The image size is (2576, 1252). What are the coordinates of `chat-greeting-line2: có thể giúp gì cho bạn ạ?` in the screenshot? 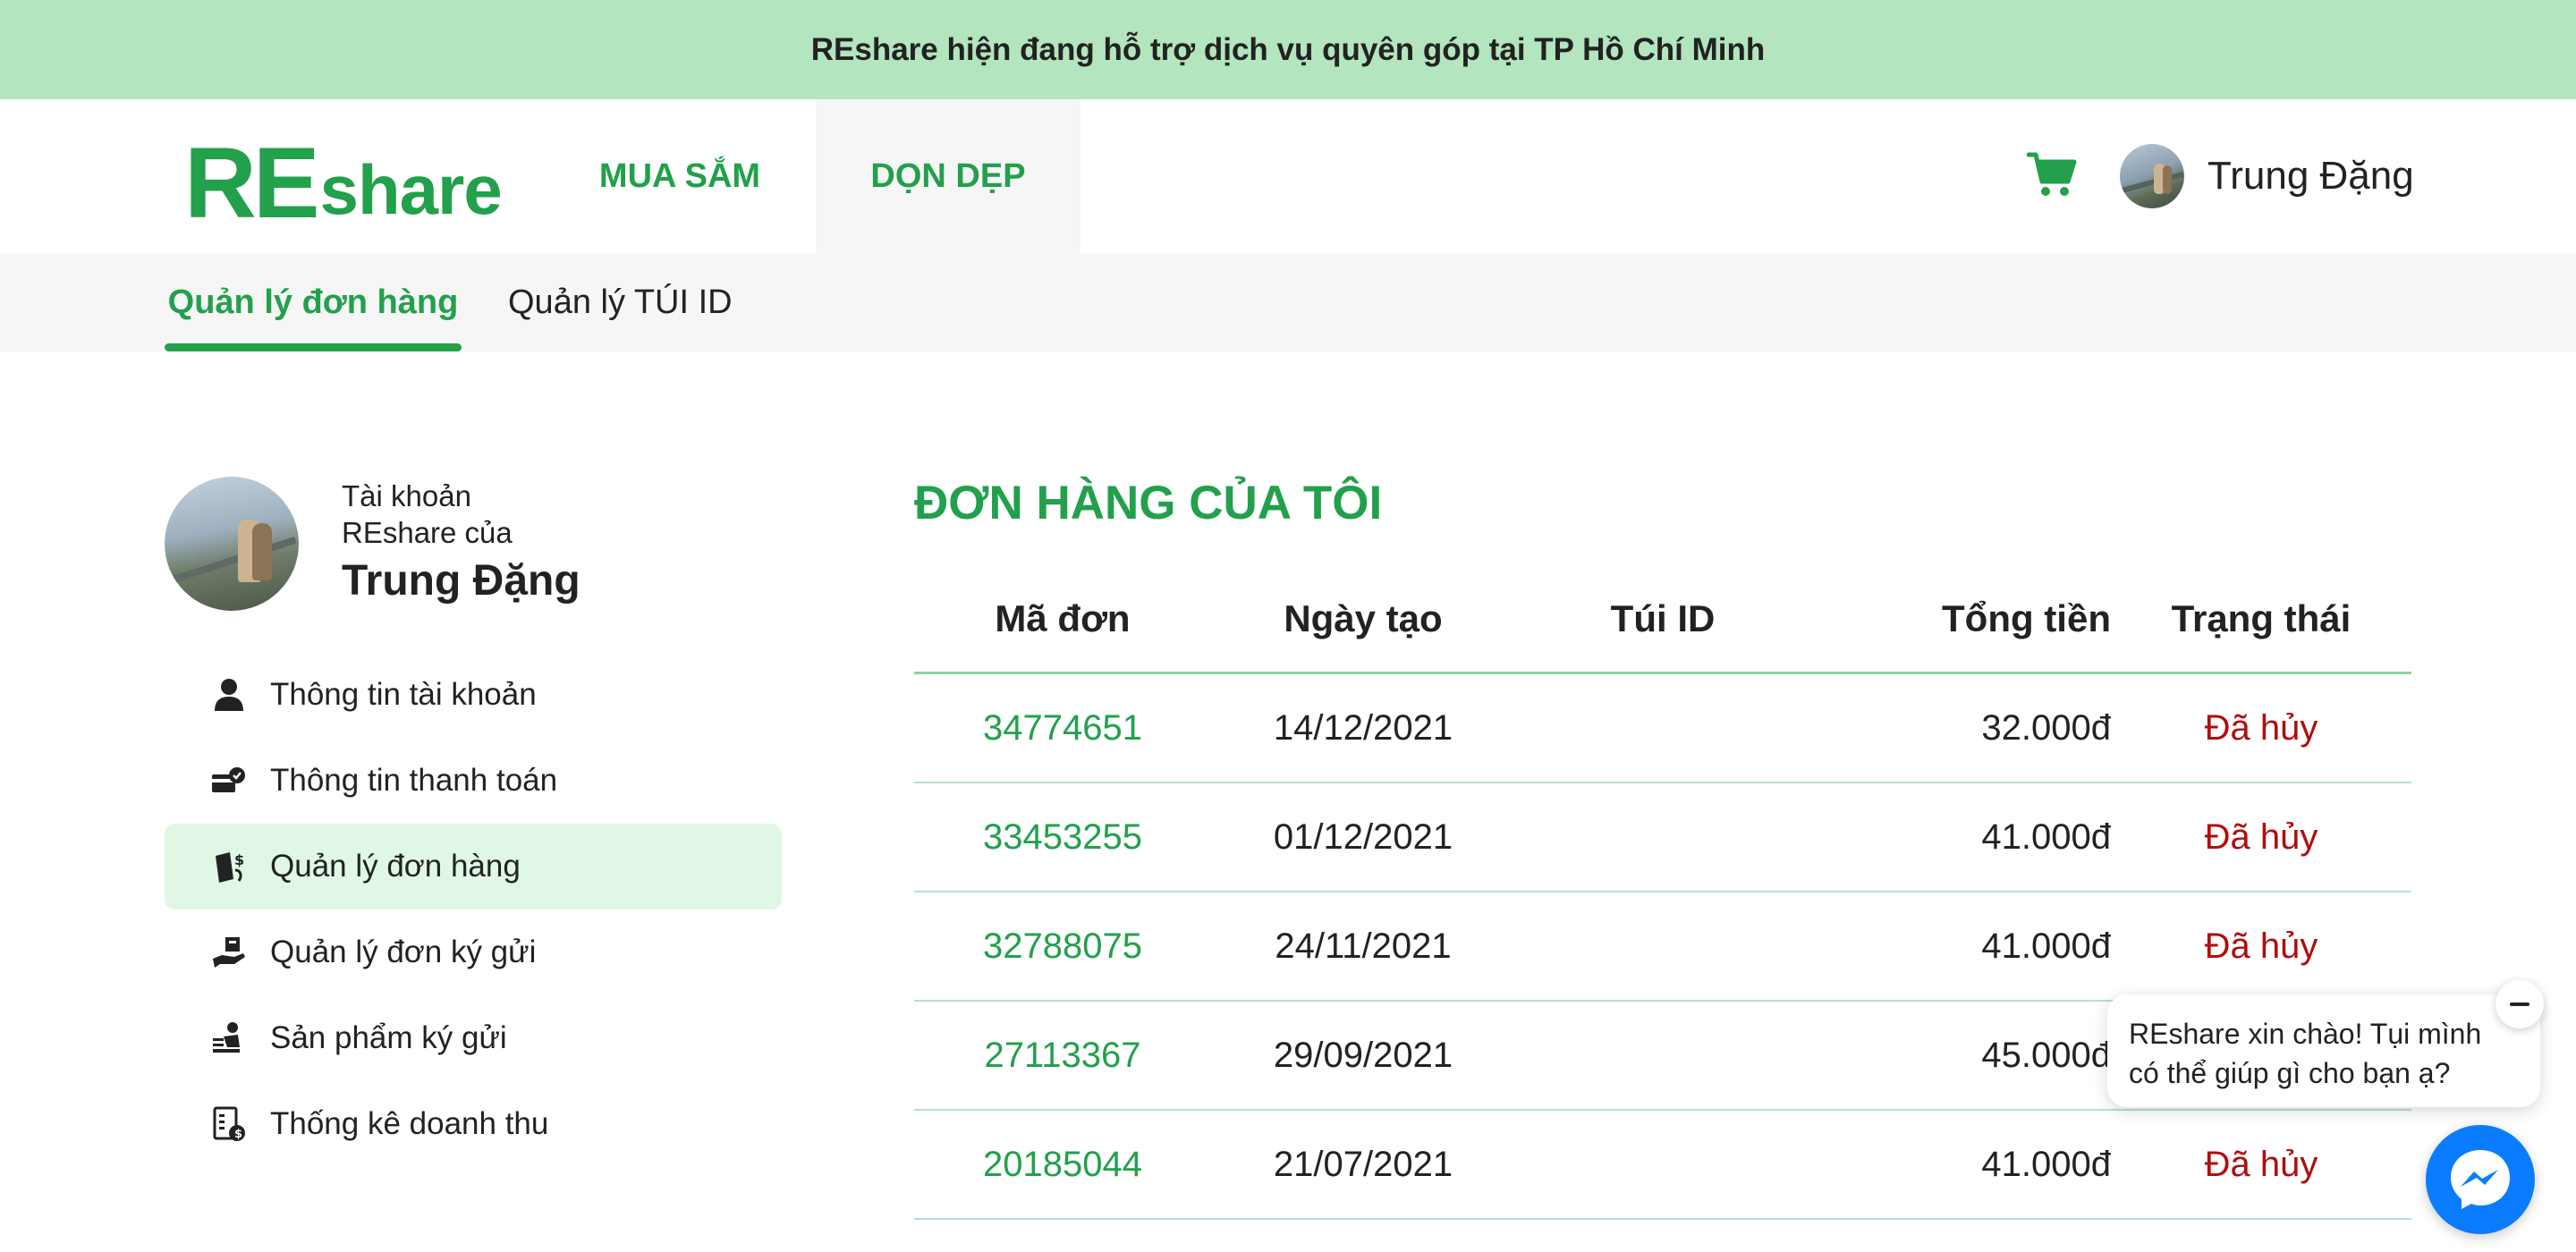 It's located at (2290, 1073).